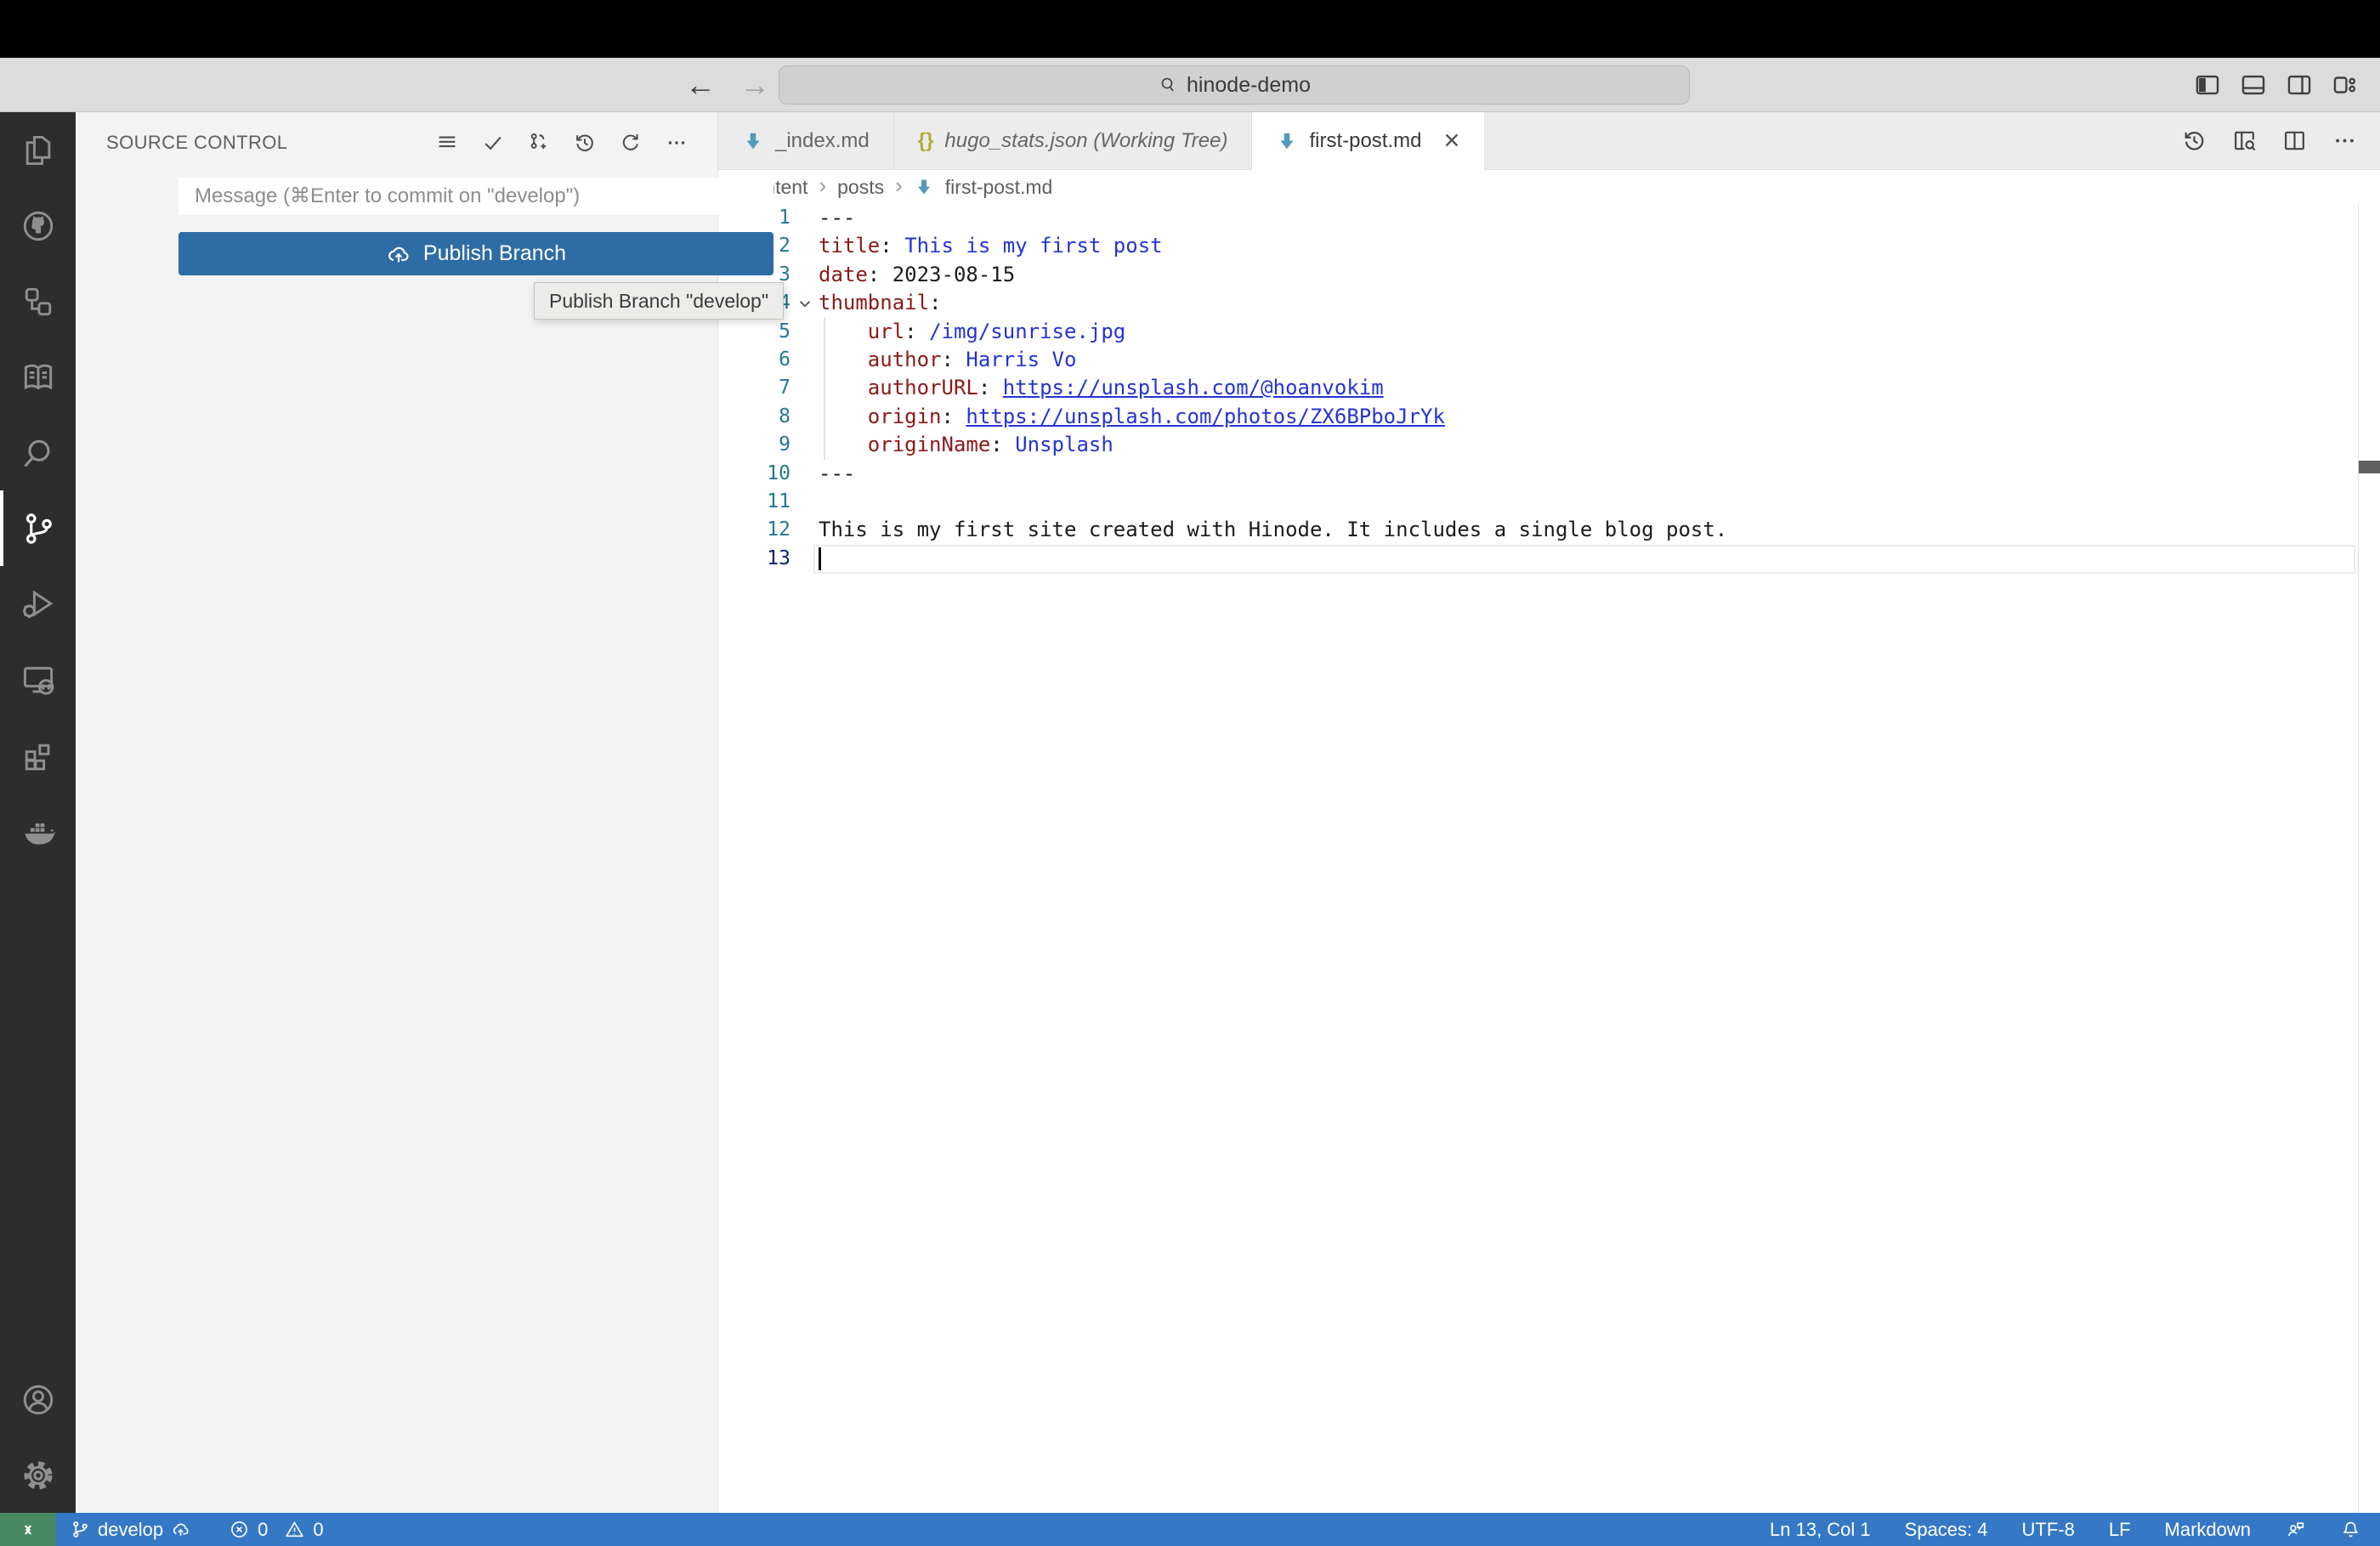 Image resolution: width=2380 pixels, height=1546 pixels. Describe the element at coordinates (1167, 84) in the screenshot. I see `search-icon` at that location.